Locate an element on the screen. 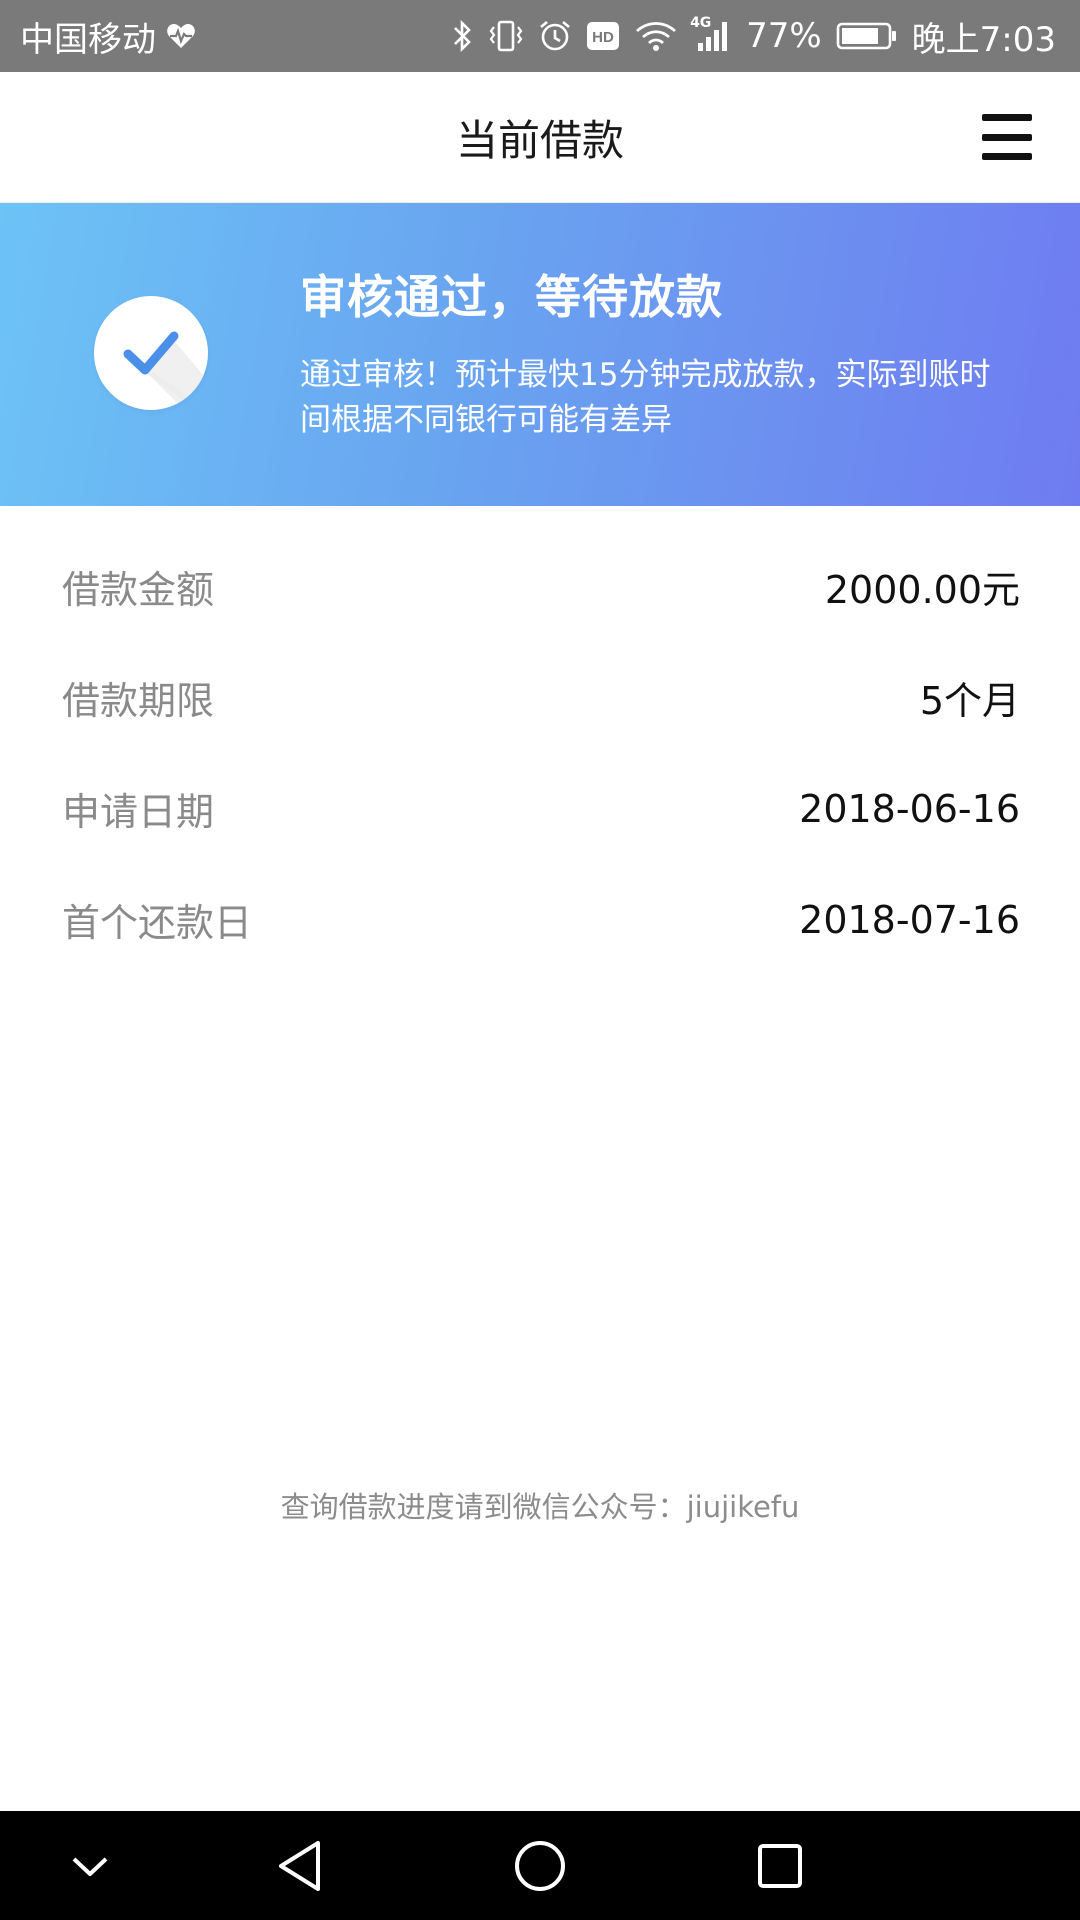 The image size is (1080, 1920). hd-icon: HD is located at coordinates (603, 36).